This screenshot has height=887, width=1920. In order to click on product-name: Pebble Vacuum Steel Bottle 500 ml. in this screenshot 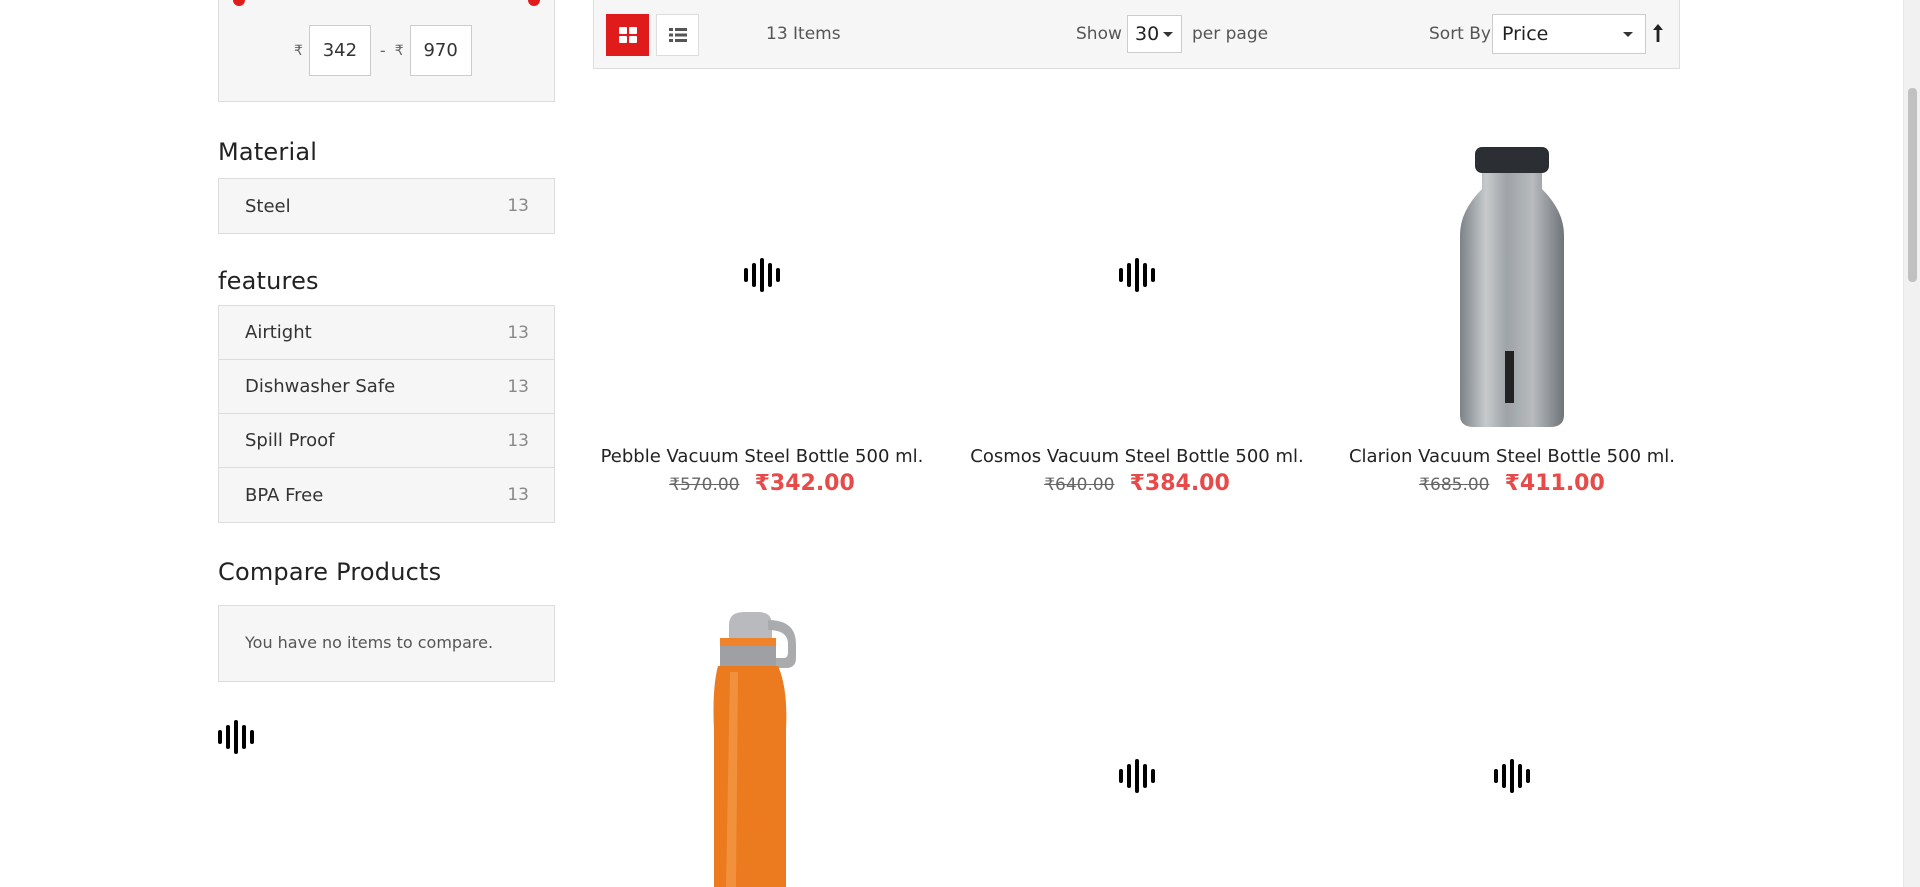, I will do `click(762, 457)`.